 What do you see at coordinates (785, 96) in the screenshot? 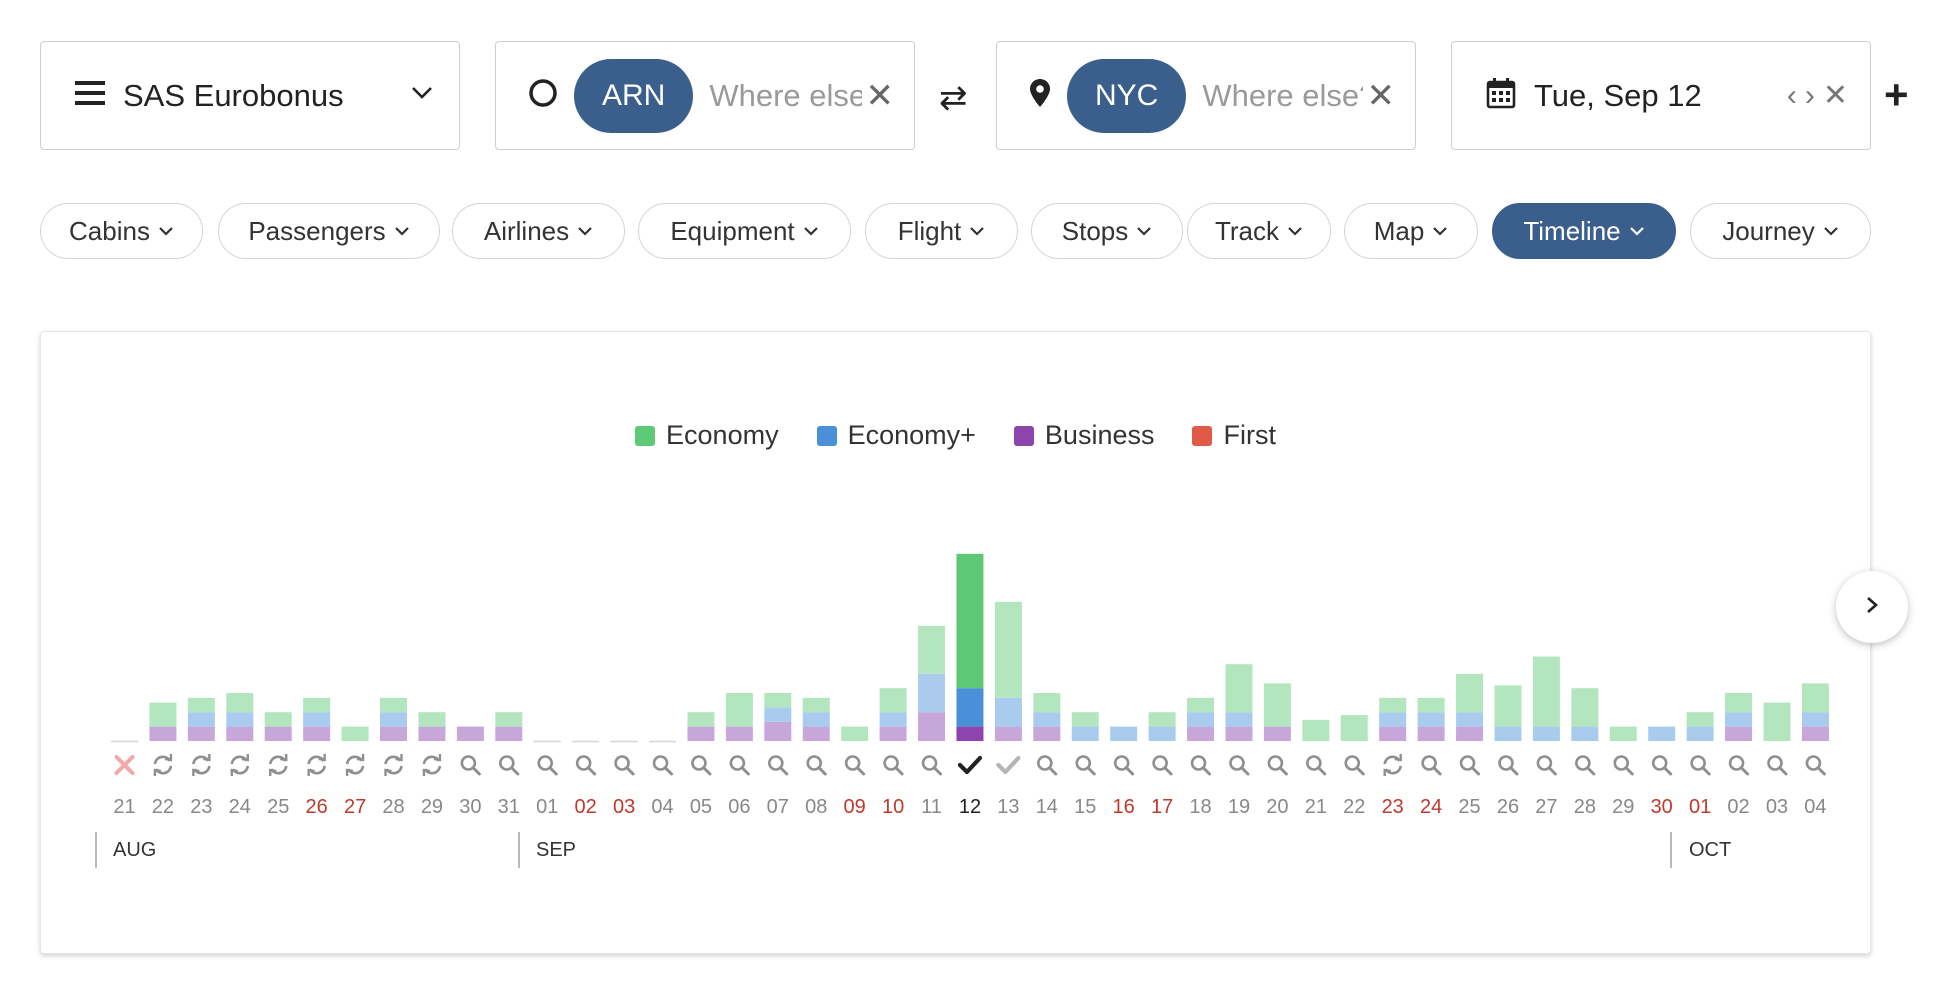
I see `origin-input: Where else?` at bounding box center [785, 96].